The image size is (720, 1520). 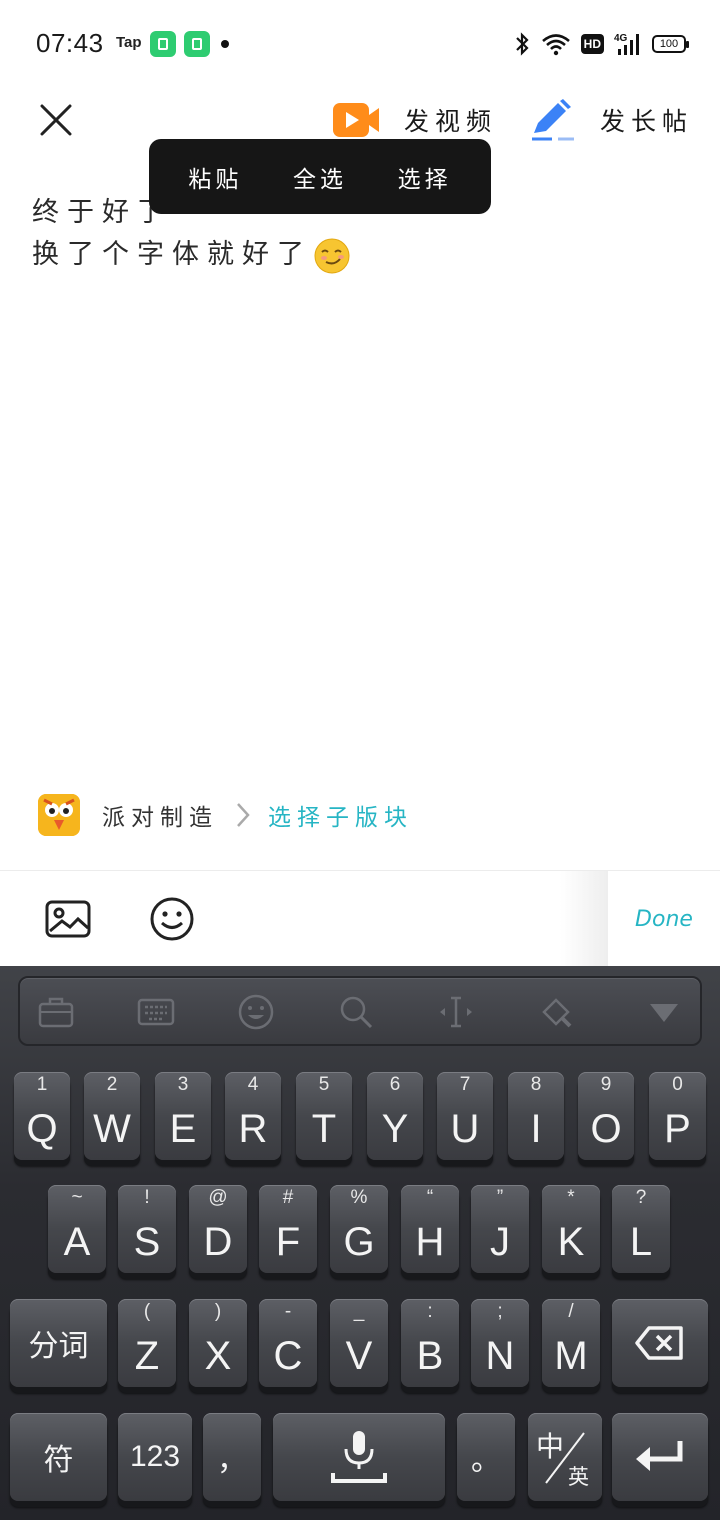 I want to click on key-i: 8I, so click(x=536, y=1116).